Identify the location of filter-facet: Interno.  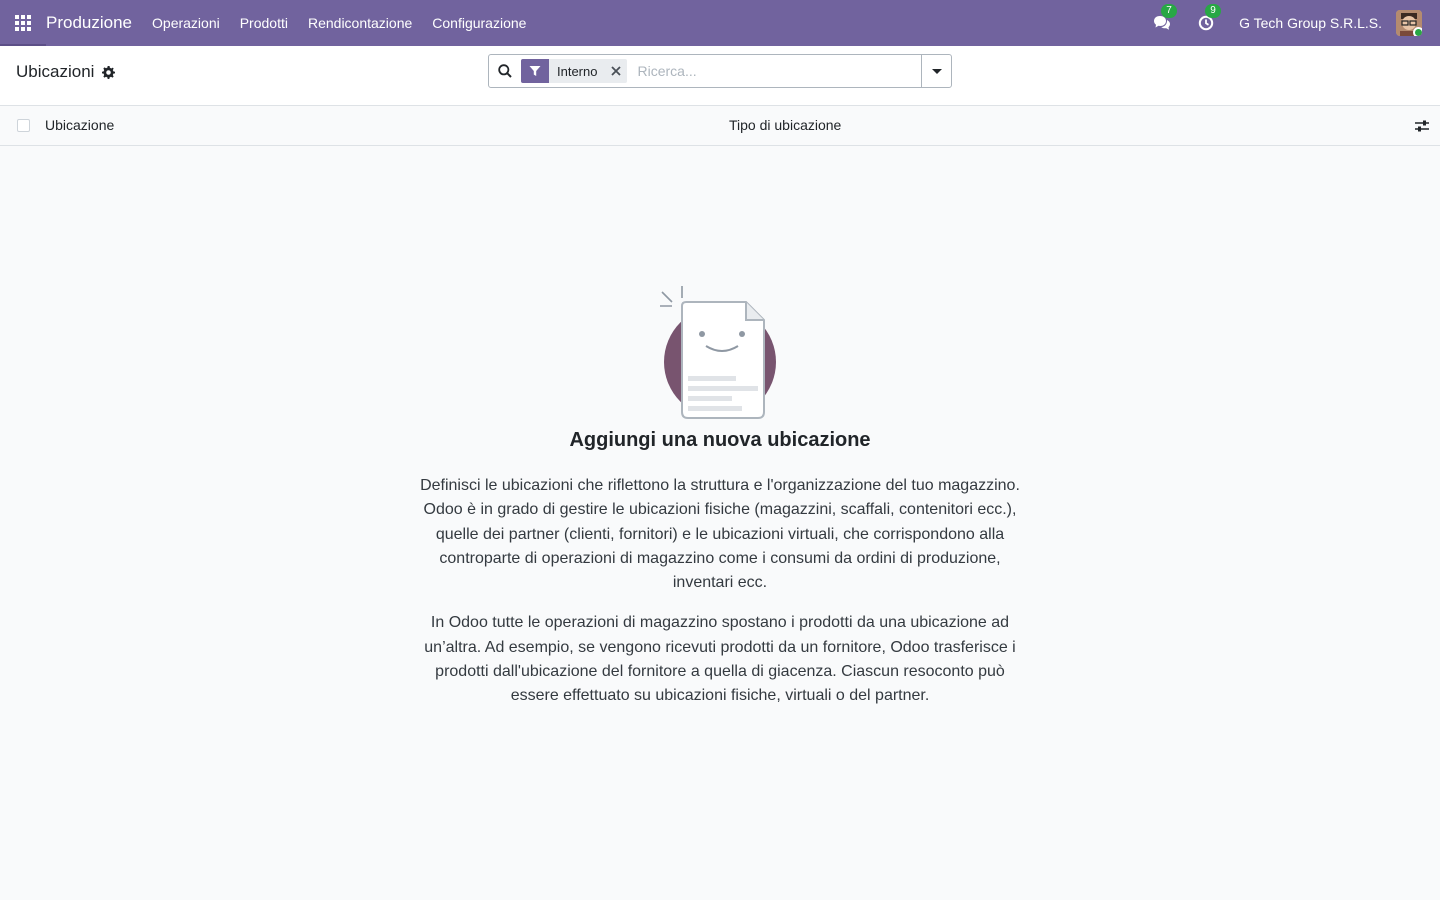
(574, 71).